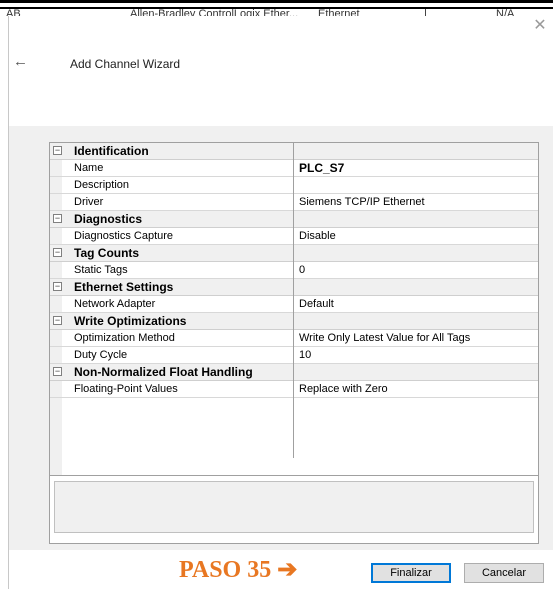  I want to click on background-divider, so click(276, 1).